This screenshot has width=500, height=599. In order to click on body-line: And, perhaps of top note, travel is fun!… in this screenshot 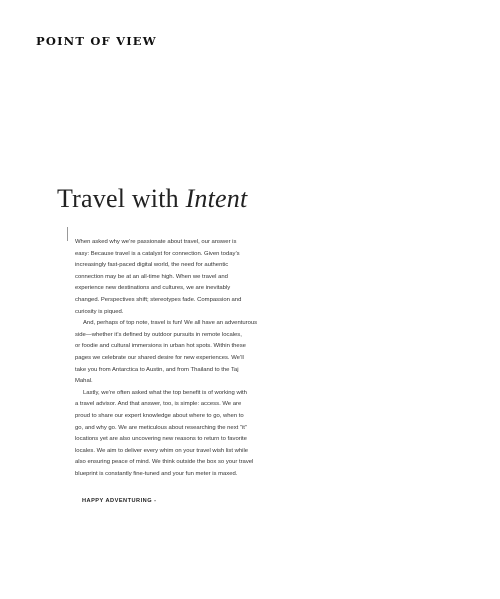, I will do `click(170, 323)`.